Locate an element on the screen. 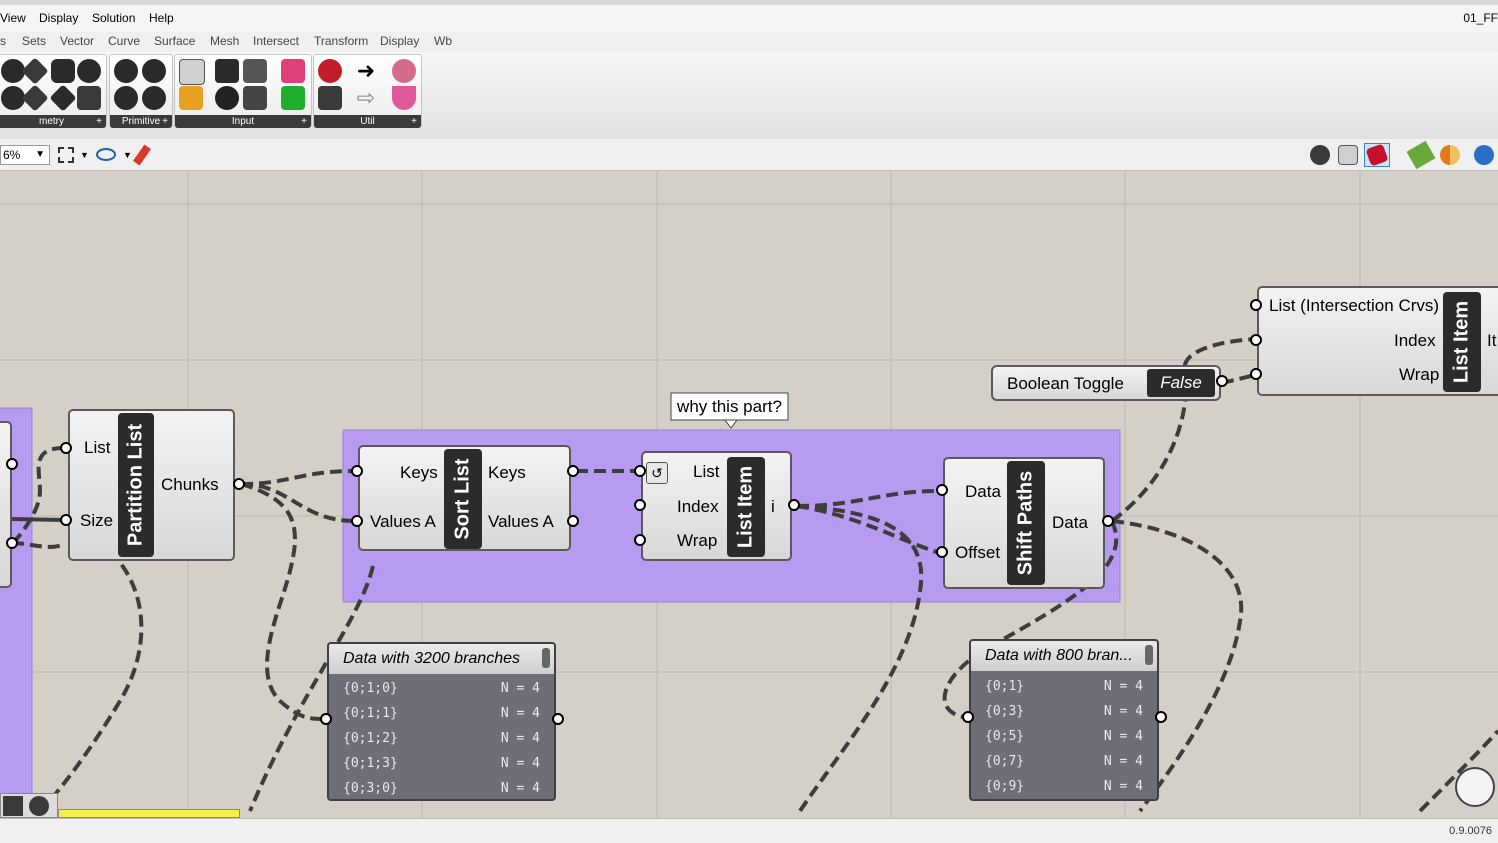  box-icon is located at coordinates (89, 98).